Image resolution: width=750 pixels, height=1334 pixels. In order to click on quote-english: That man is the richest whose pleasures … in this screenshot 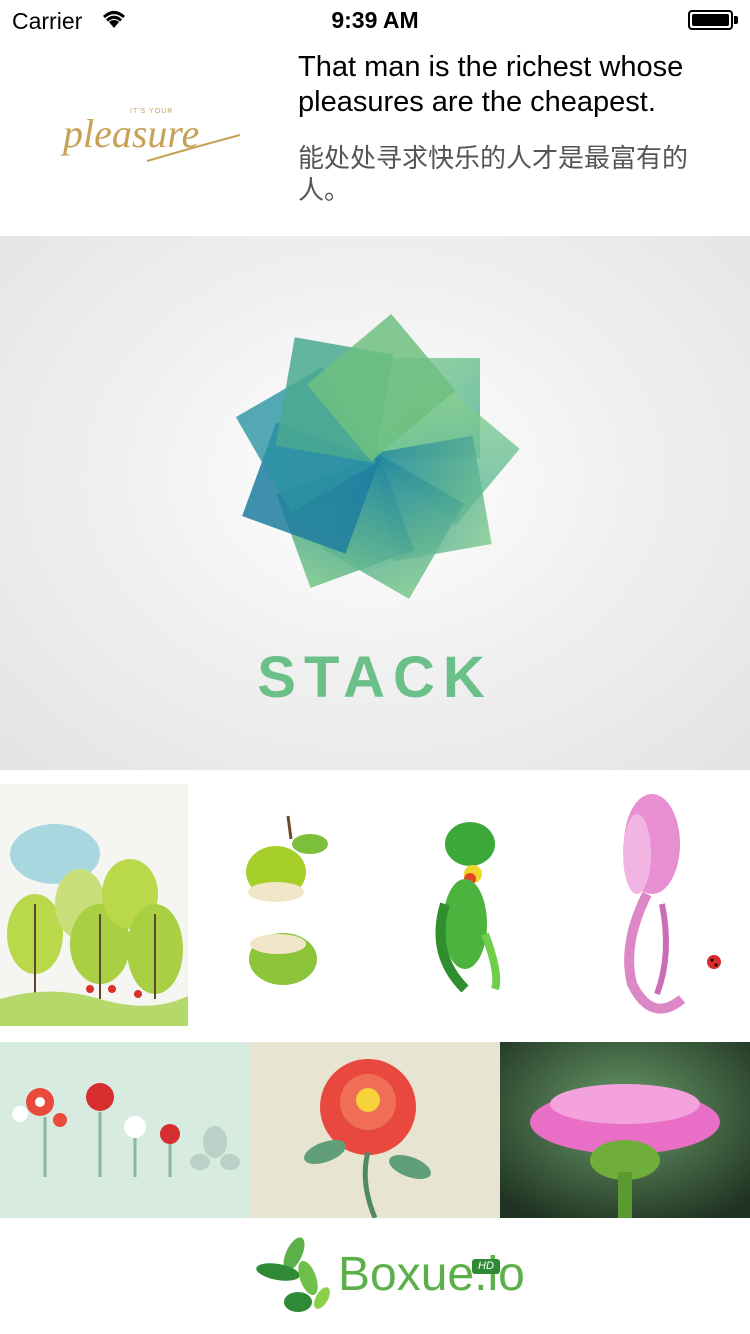, I will do `click(491, 84)`.